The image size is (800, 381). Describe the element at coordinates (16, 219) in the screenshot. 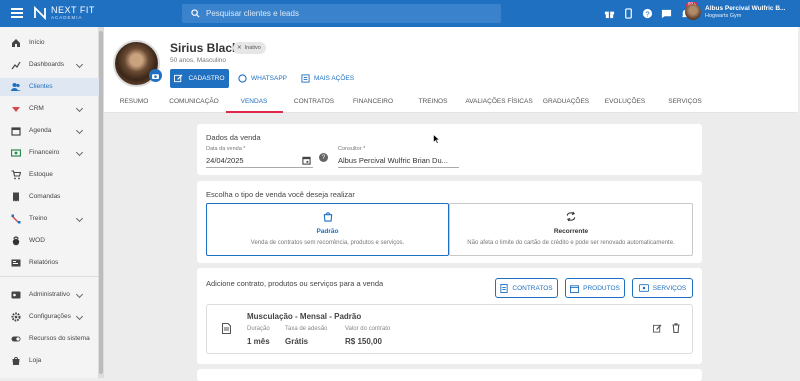

I see `dumbbell-icon` at that location.